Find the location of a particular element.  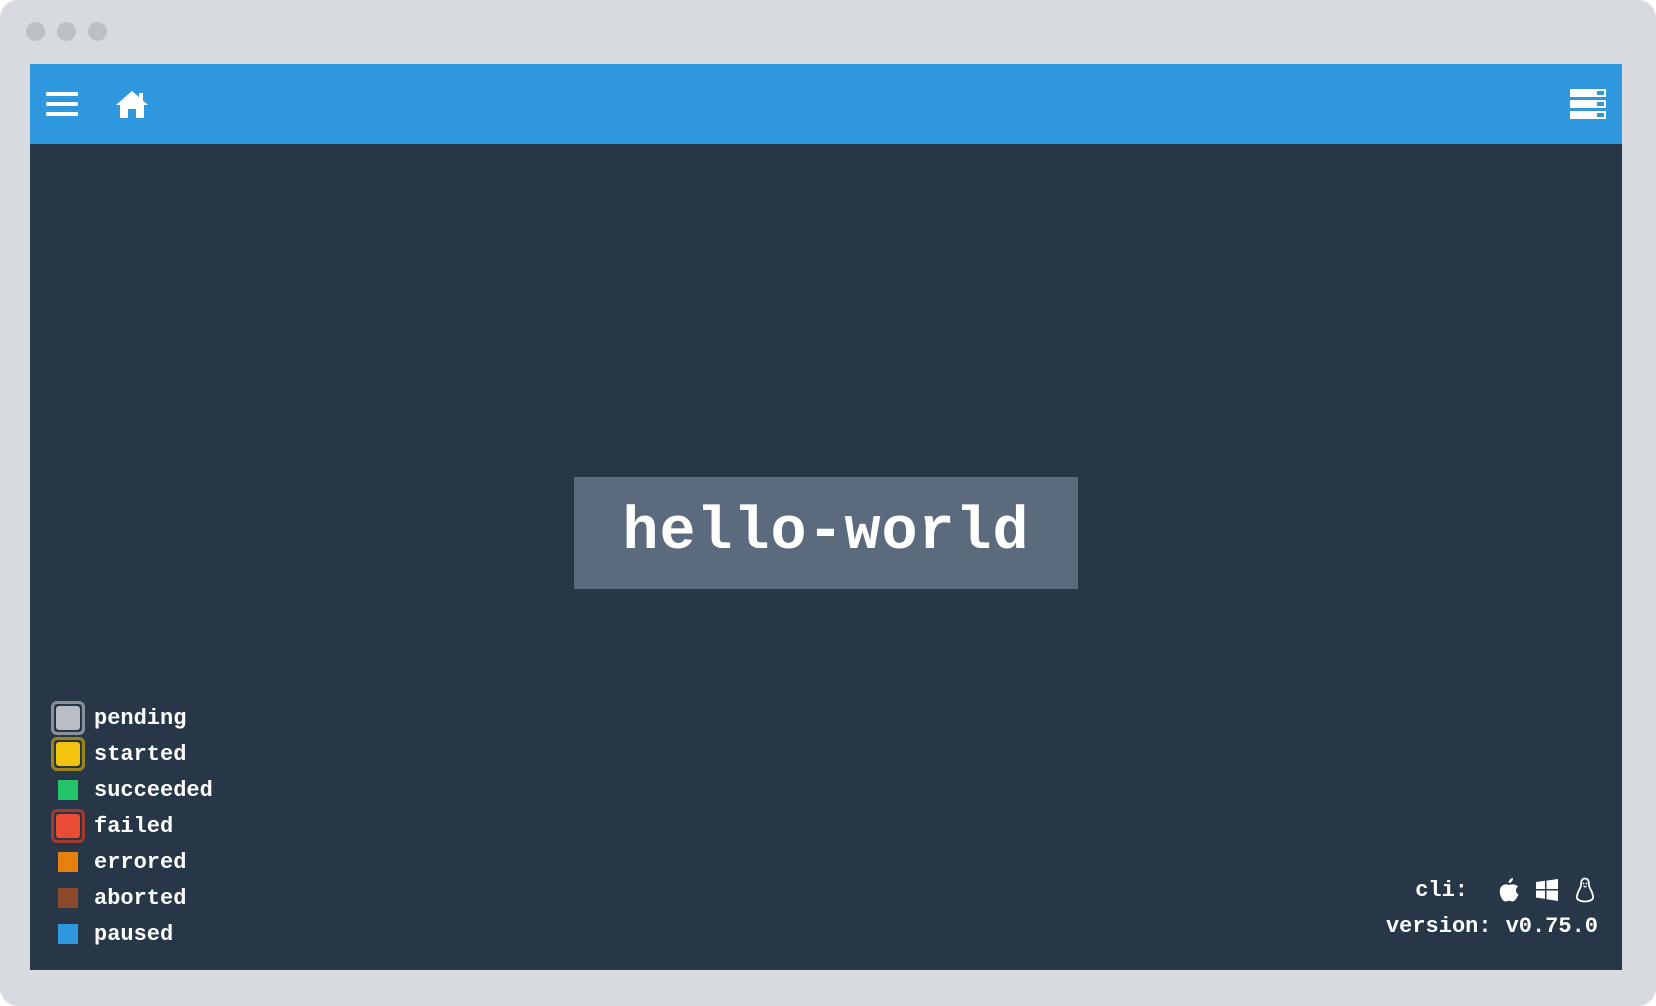

legend-label: started is located at coordinates (140, 754).